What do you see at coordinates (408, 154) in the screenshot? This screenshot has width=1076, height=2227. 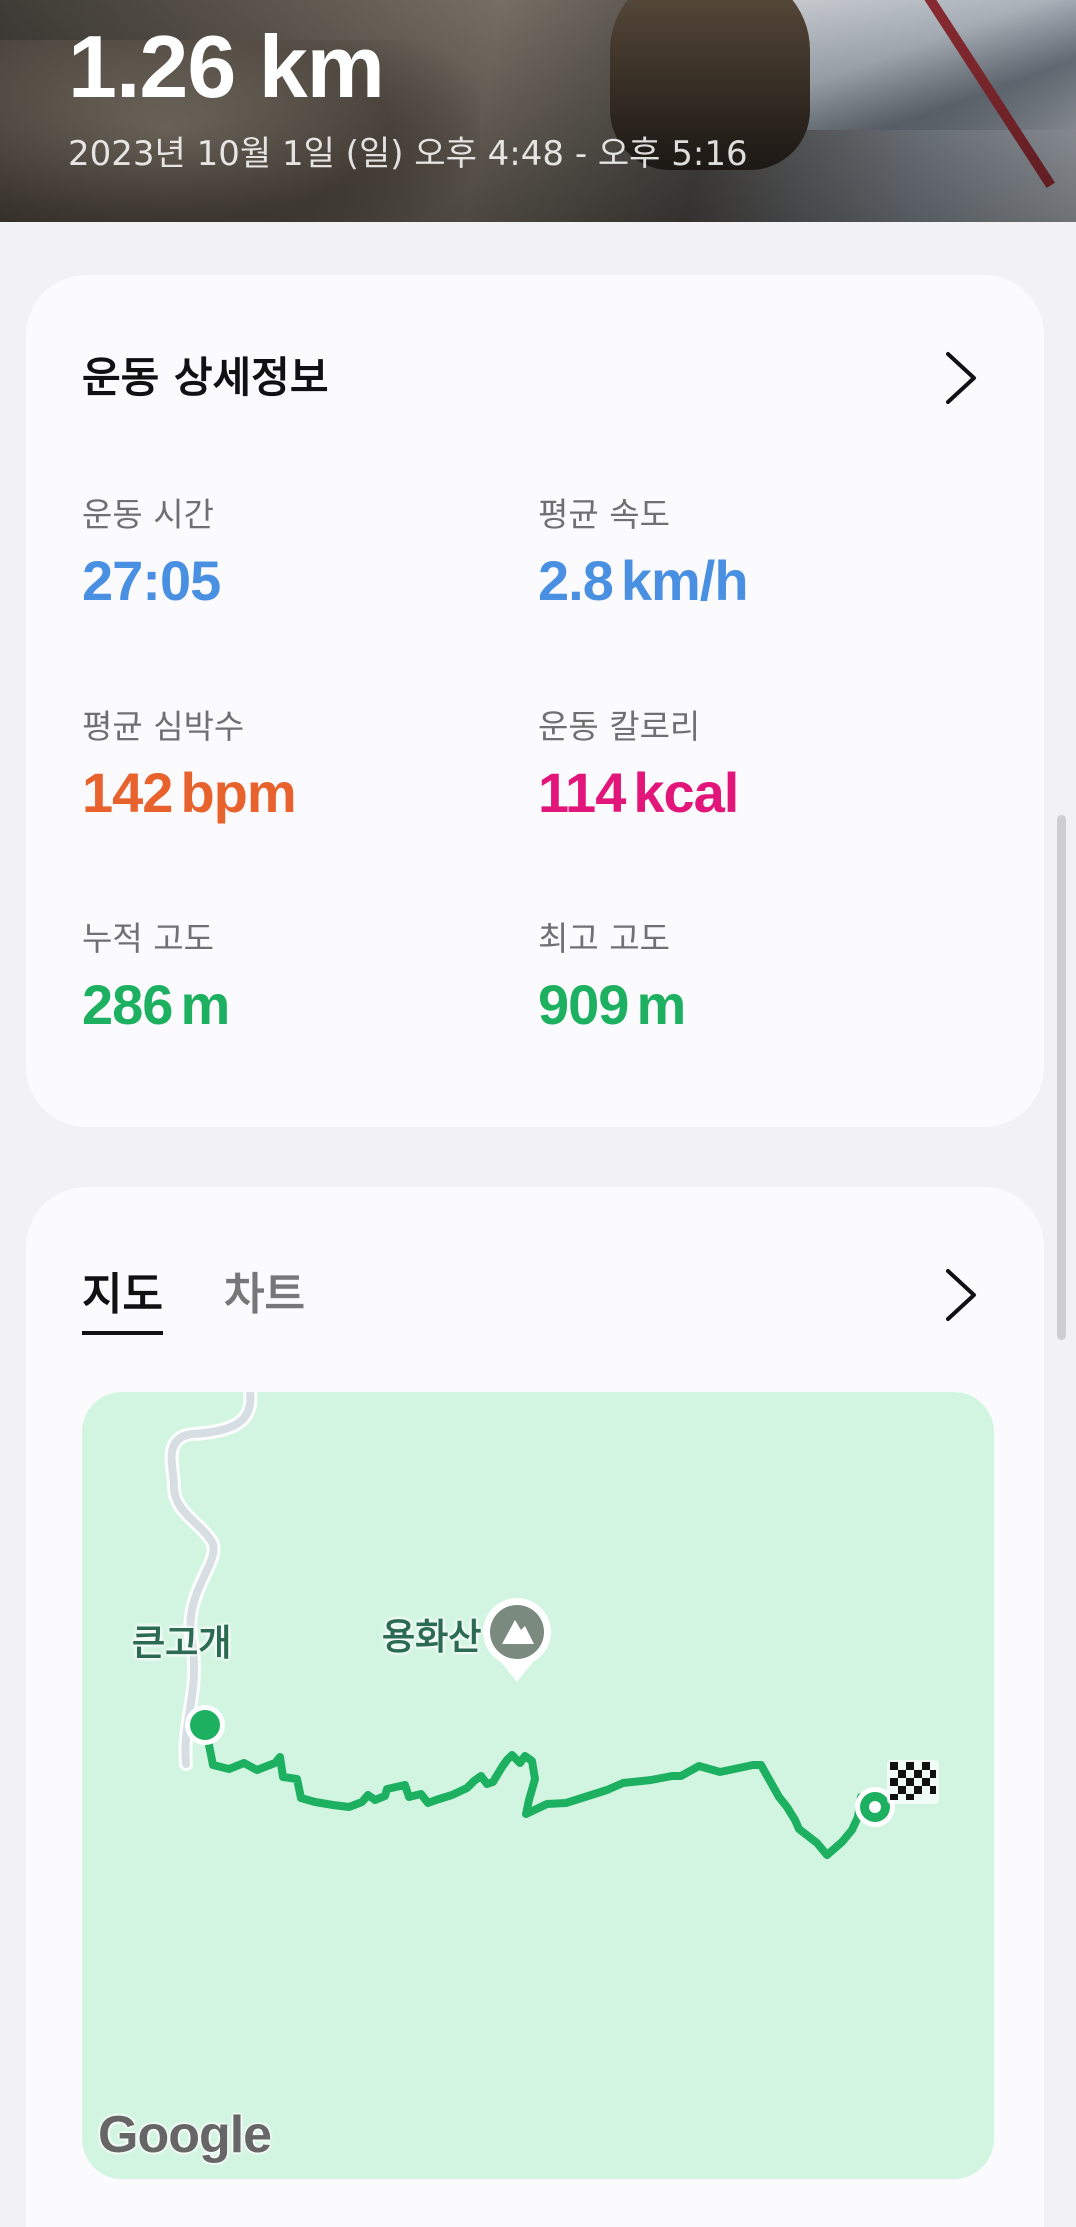 I see `workout-date-range: 2023년 10월 1일 (일) 오후 4:48 - 오후 5:16` at bounding box center [408, 154].